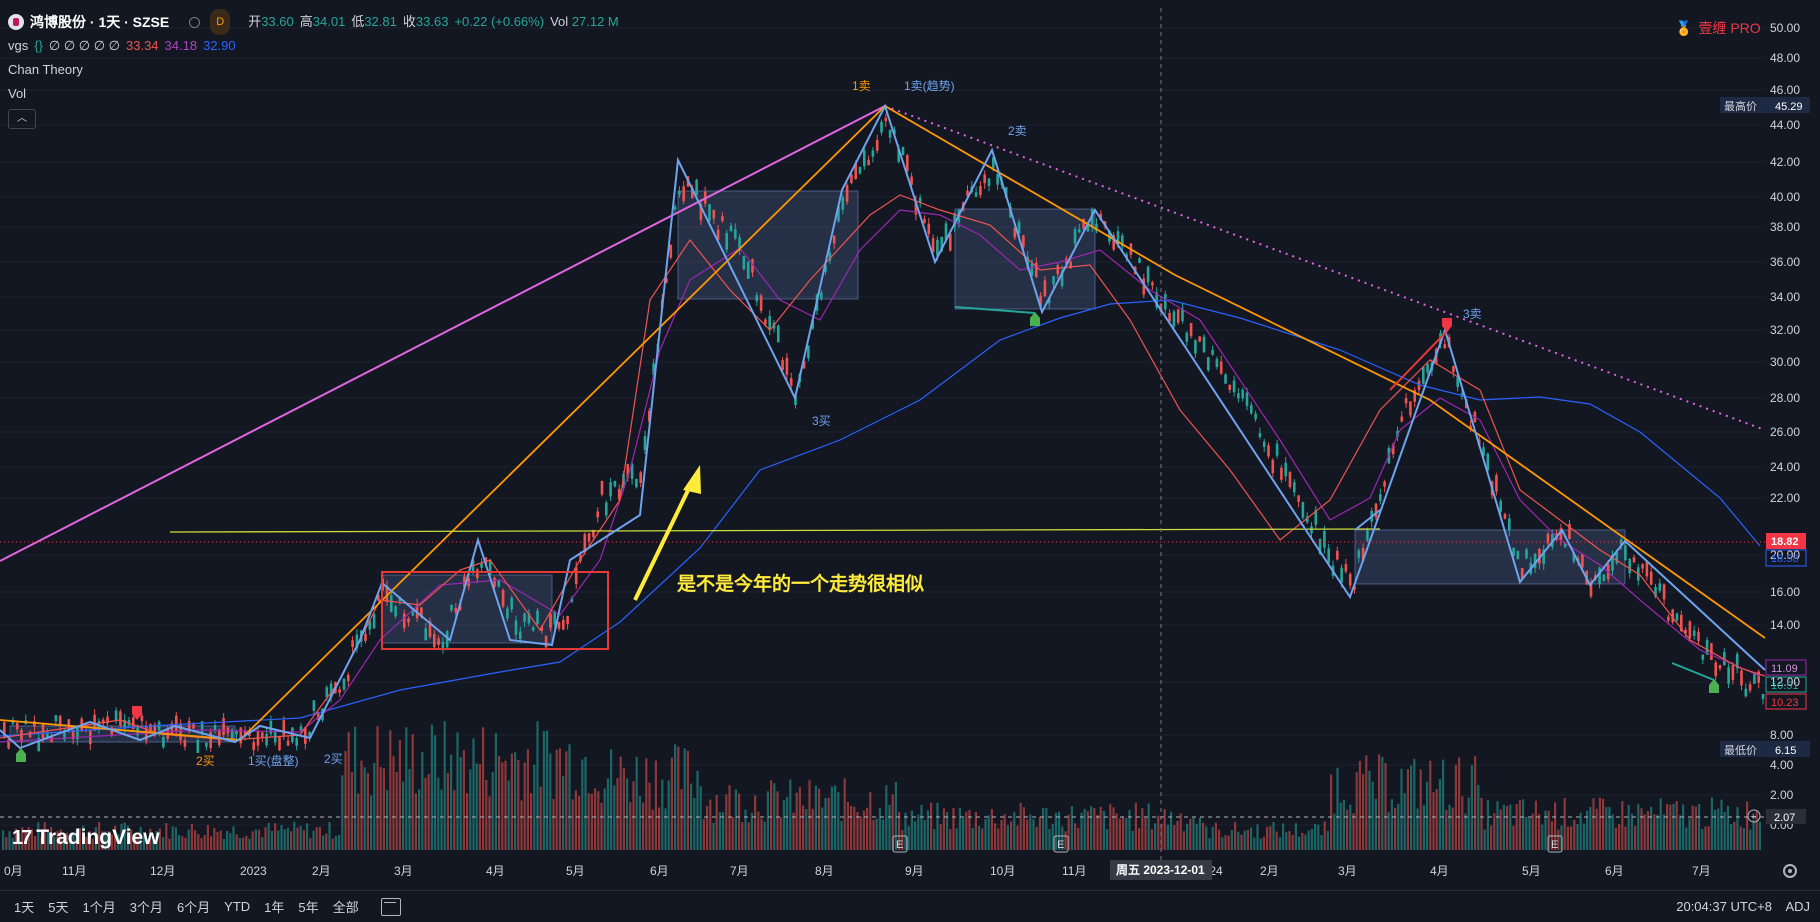 This screenshot has width=1820, height=922. What do you see at coordinates (58, 906) in the screenshot?
I see `timeframe-5d: 5天` at bounding box center [58, 906].